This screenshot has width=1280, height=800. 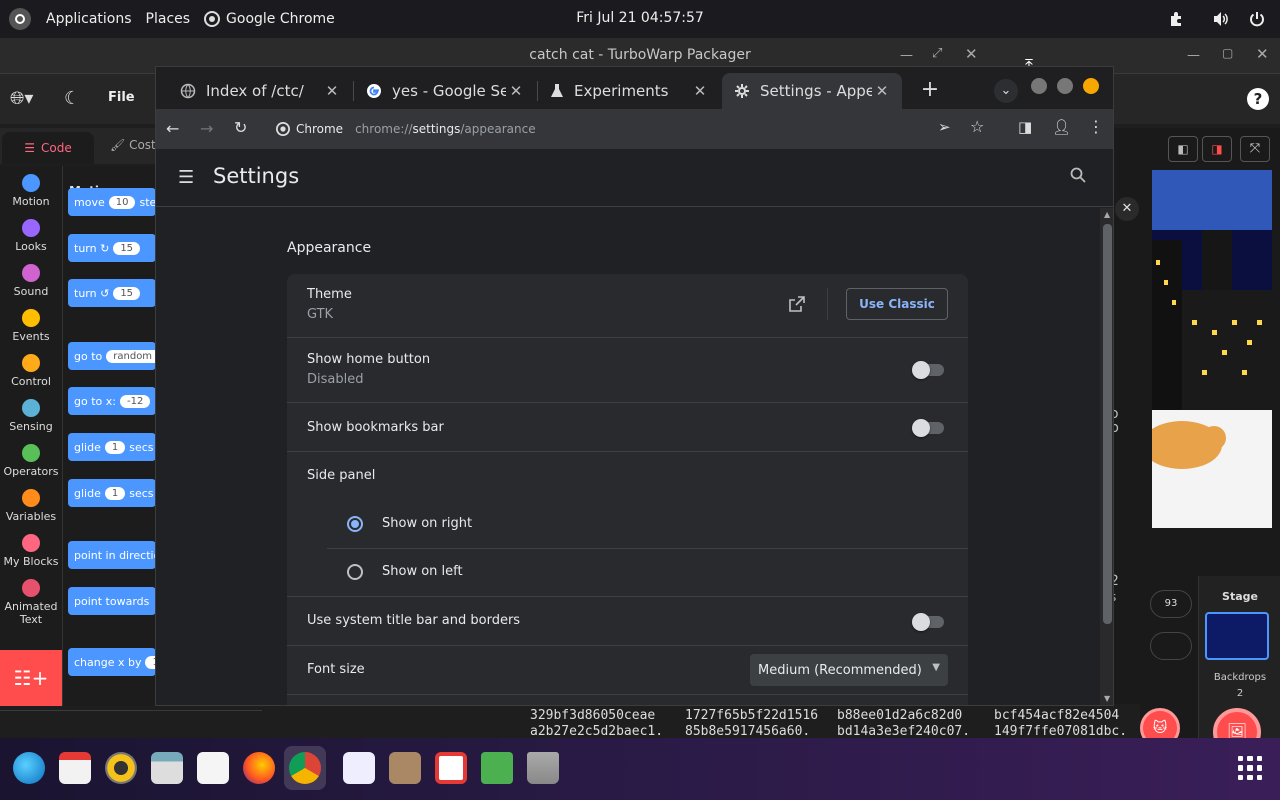 What do you see at coordinates (1127, 209) in the screenshot?
I see `stage-close-icon: ✕` at bounding box center [1127, 209].